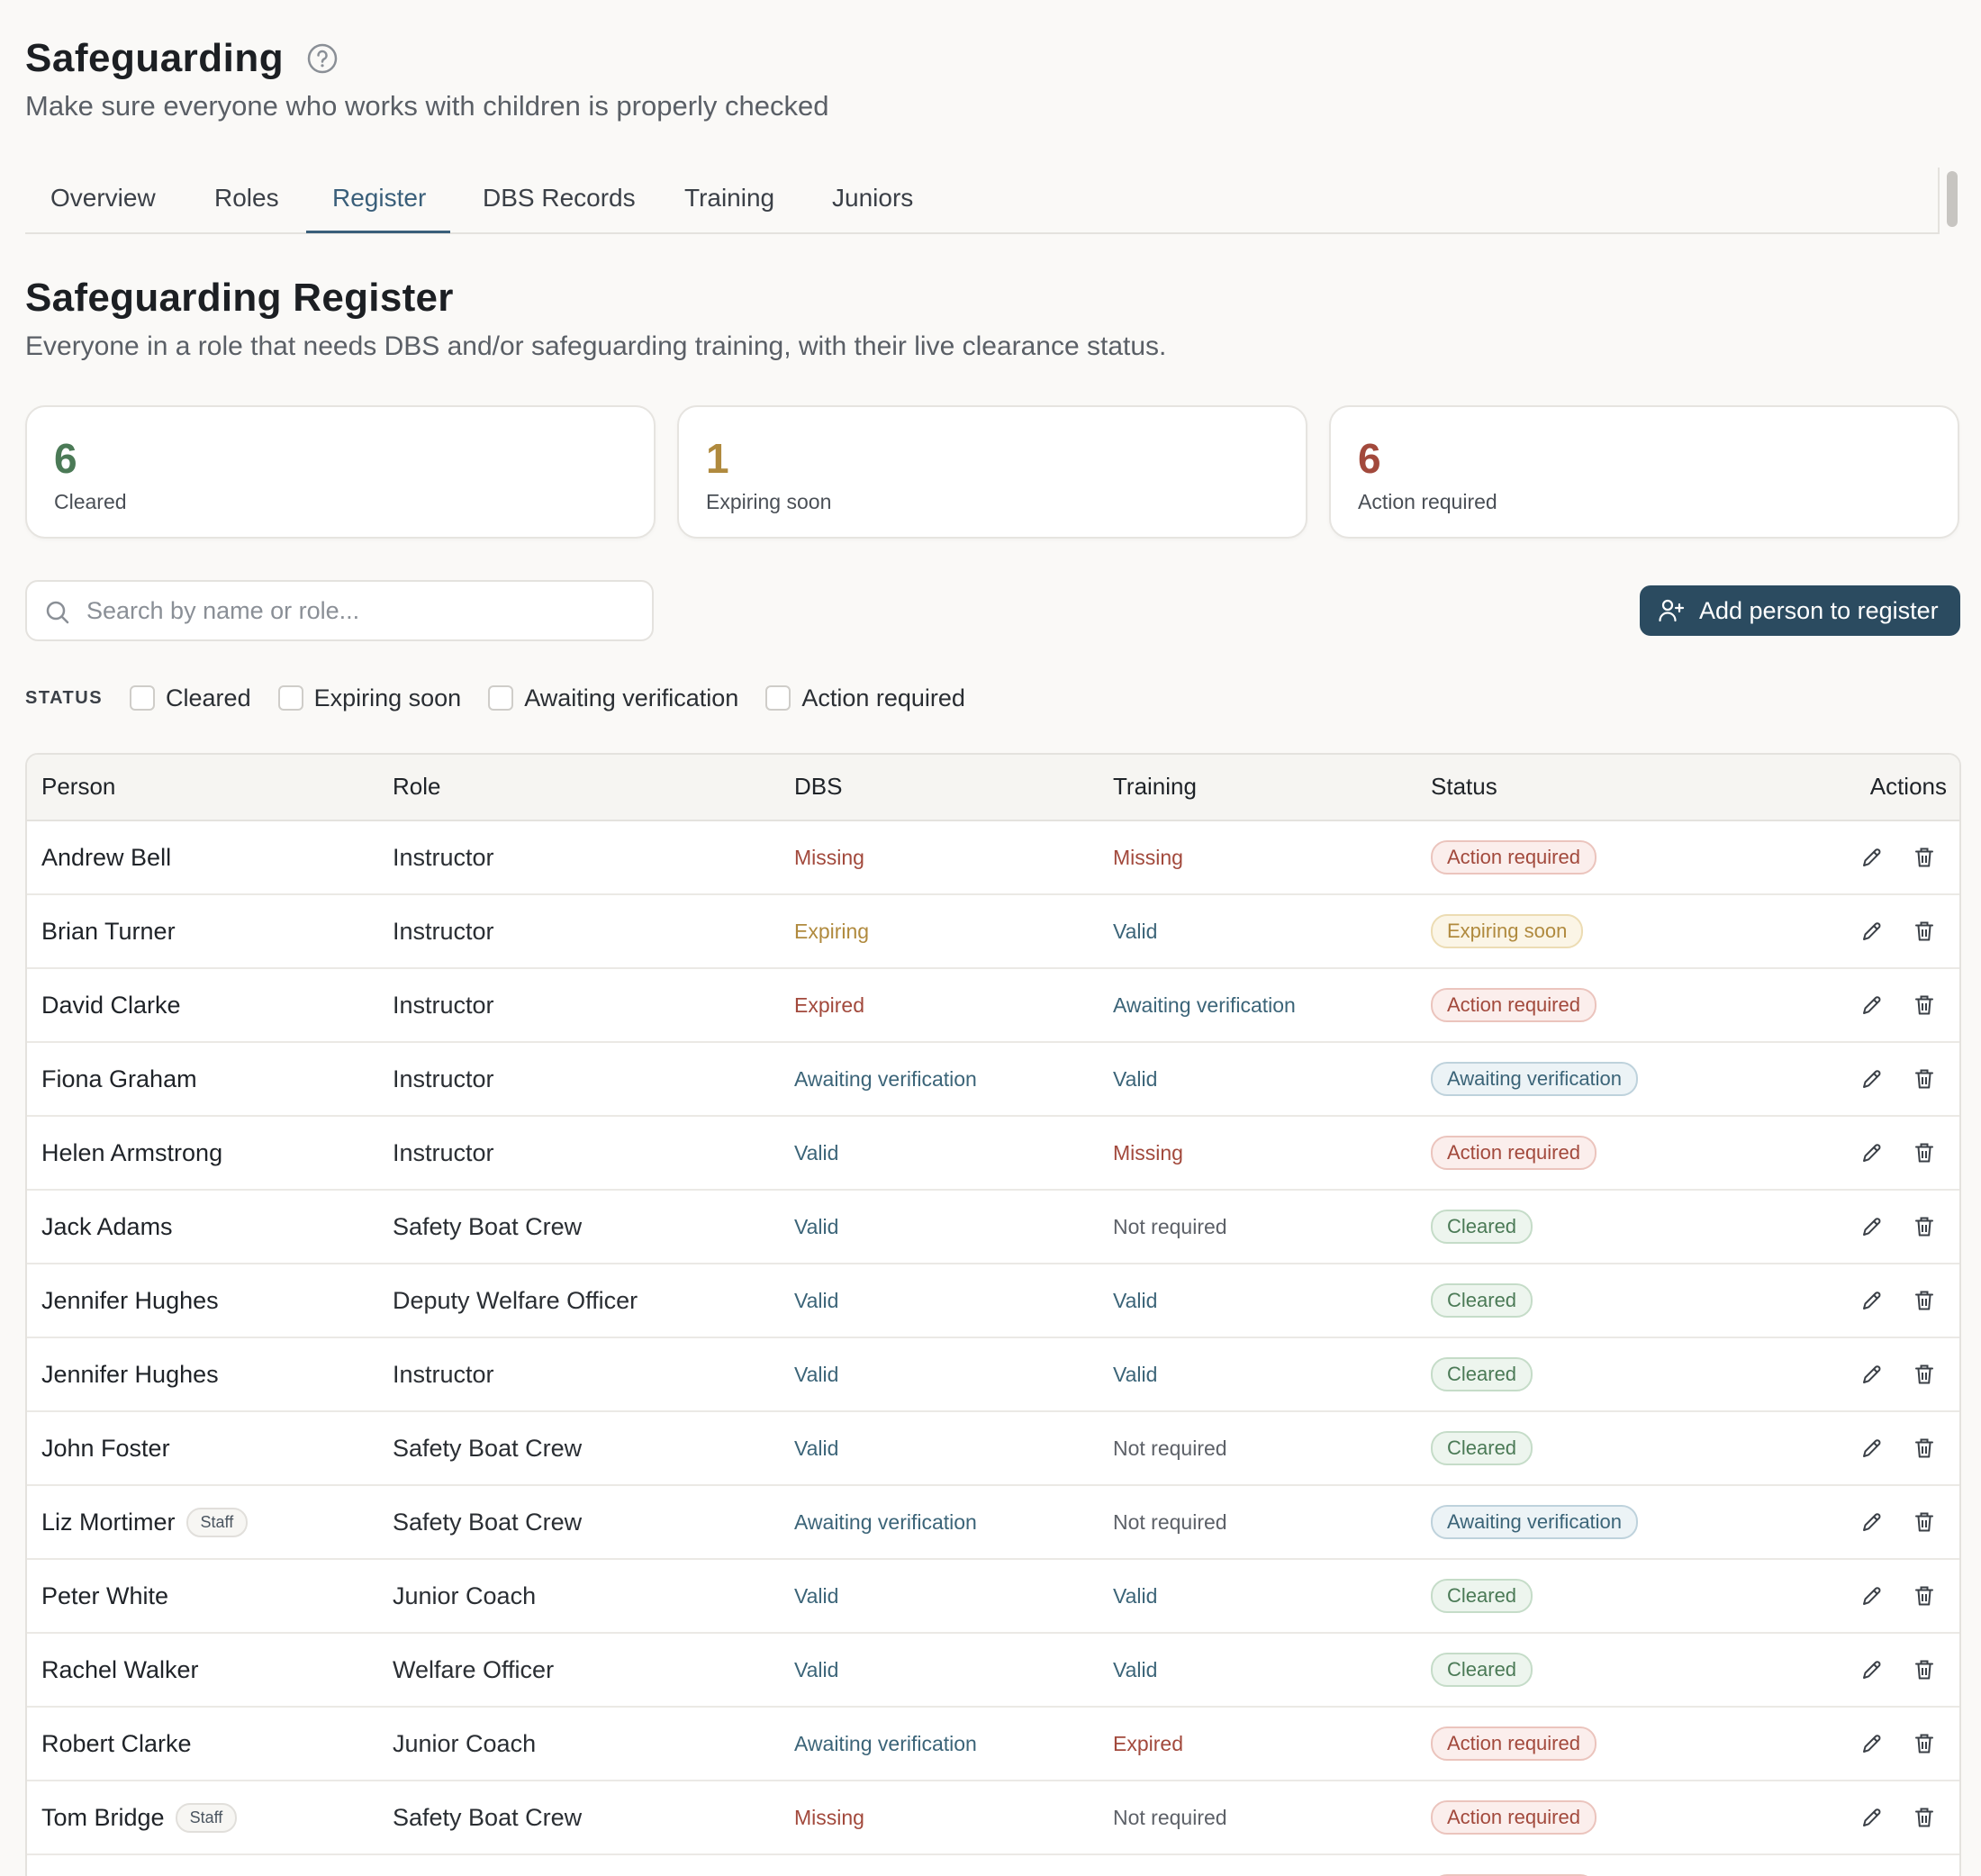 This screenshot has width=1981, height=1876. I want to click on scrollbar-thumb, so click(1952, 199).